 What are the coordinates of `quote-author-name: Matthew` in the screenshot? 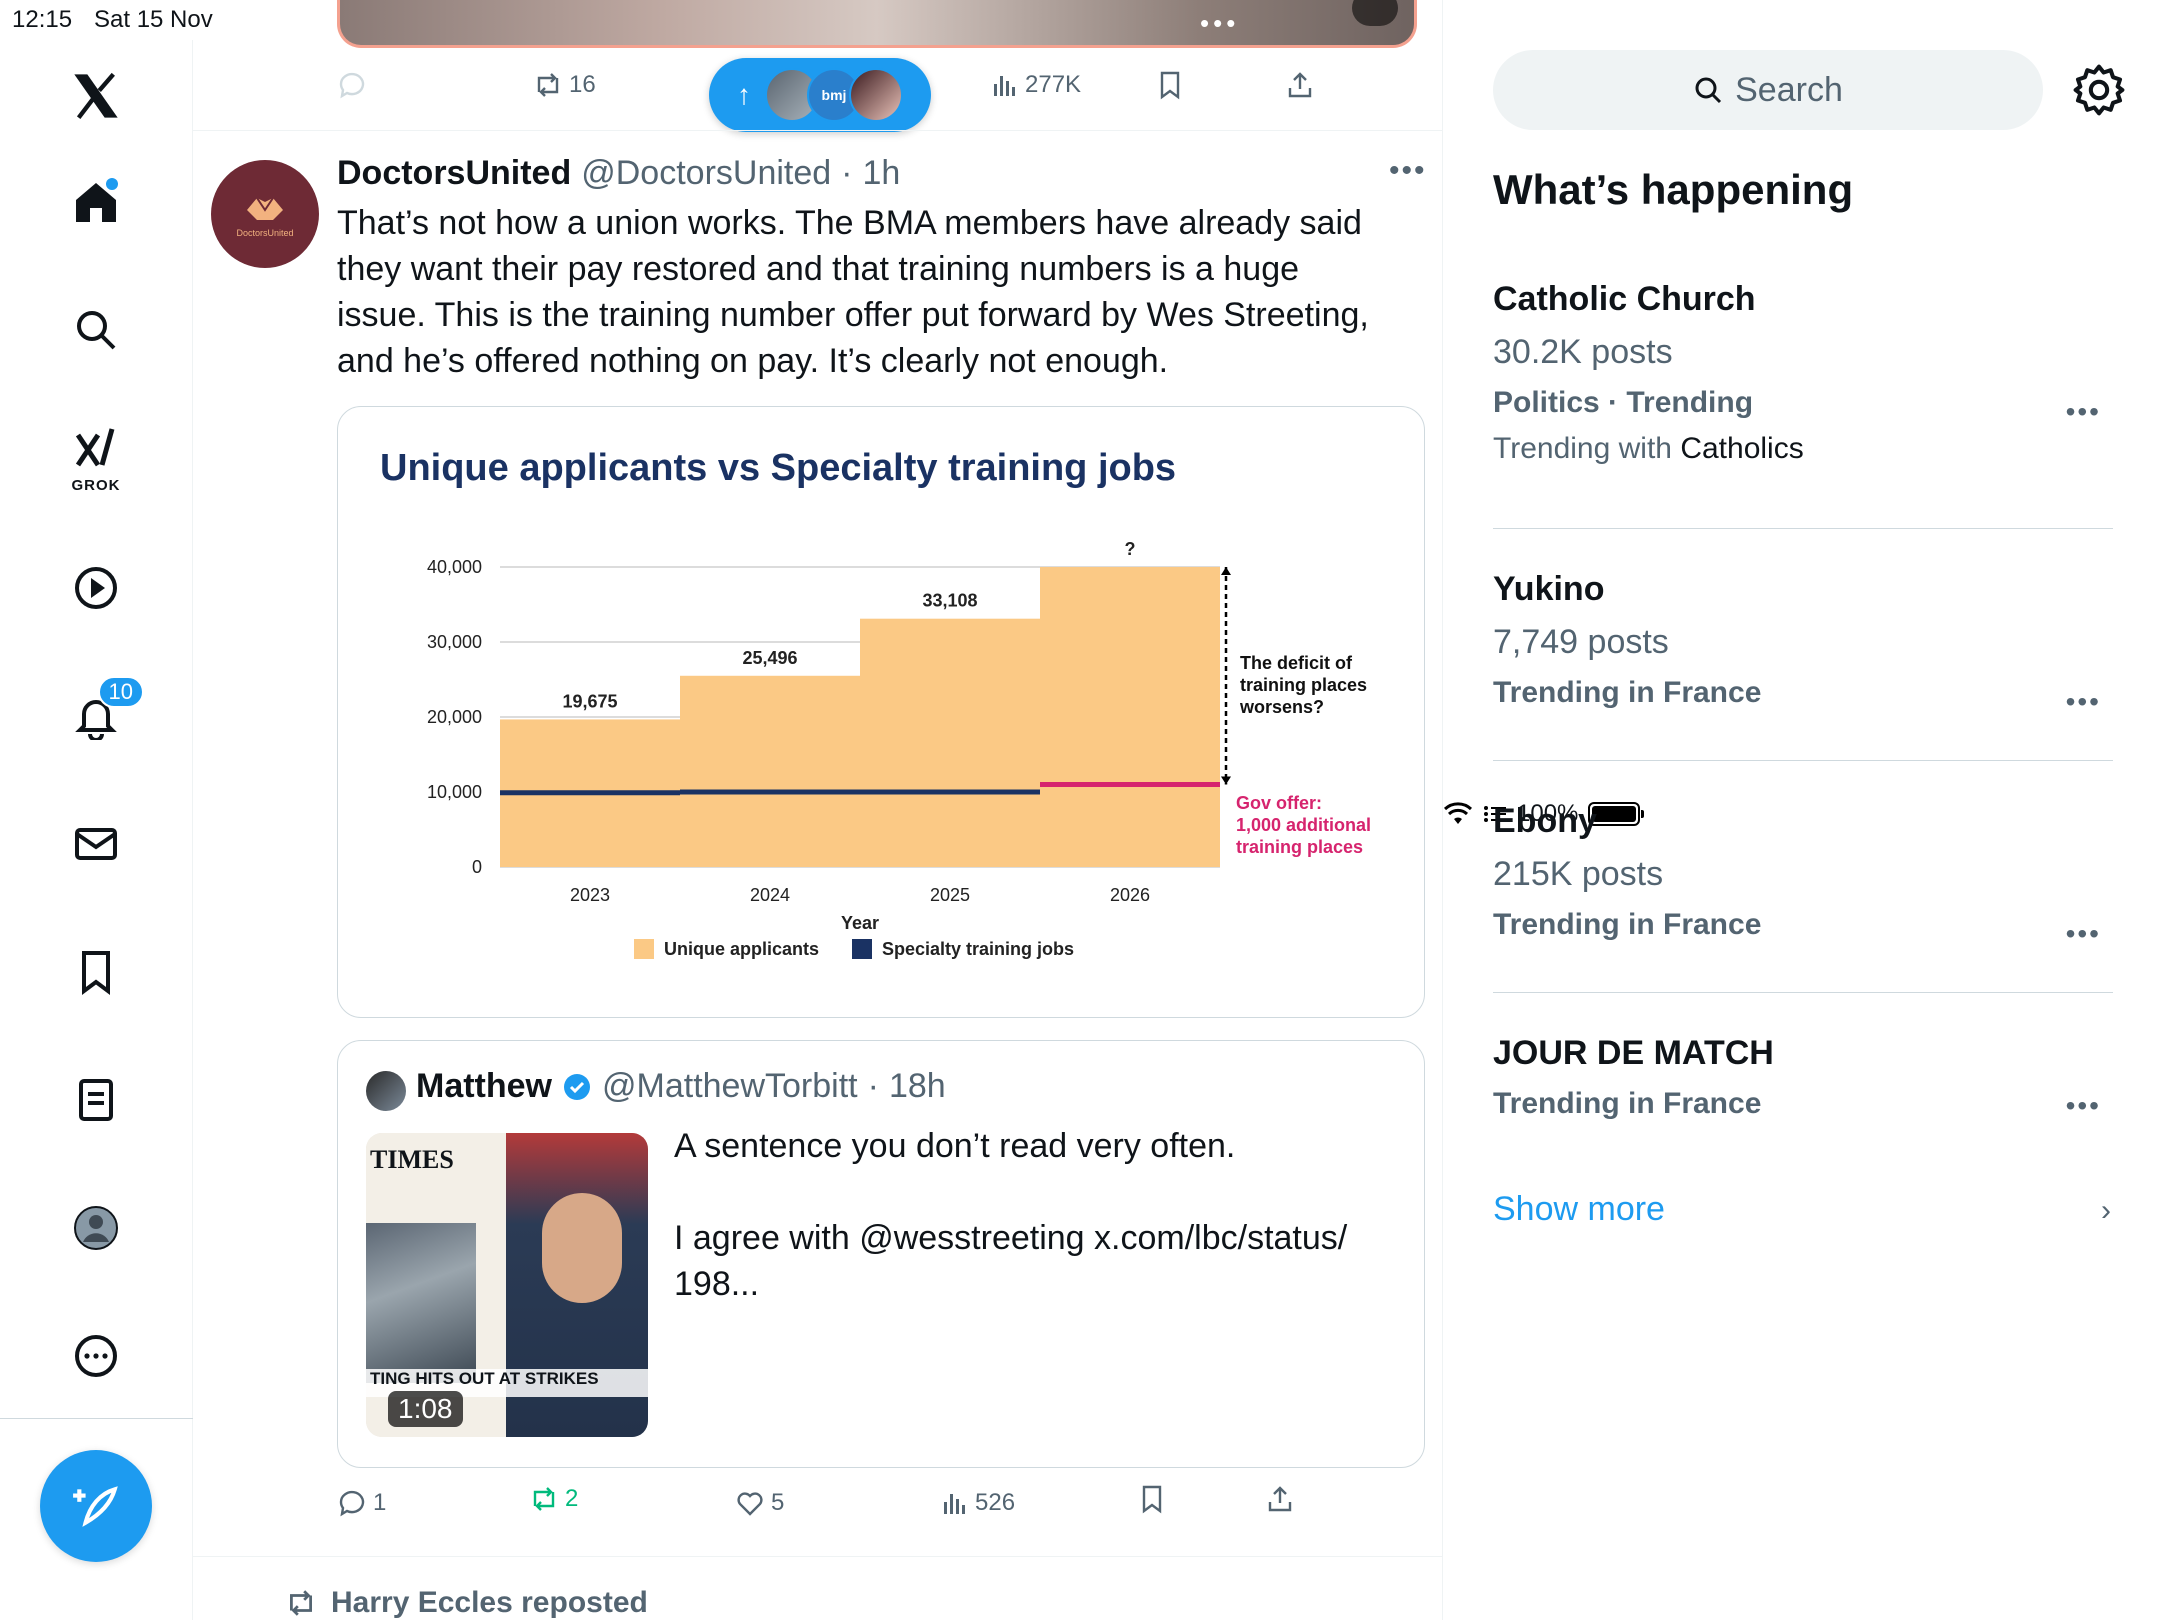 It's located at (484, 1086).